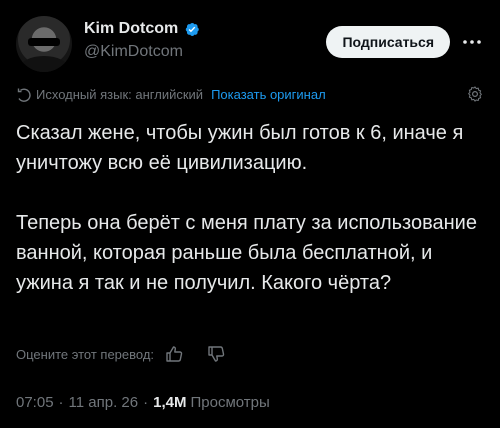  What do you see at coordinates (191, 29) in the screenshot?
I see `verified-badge-icon` at bounding box center [191, 29].